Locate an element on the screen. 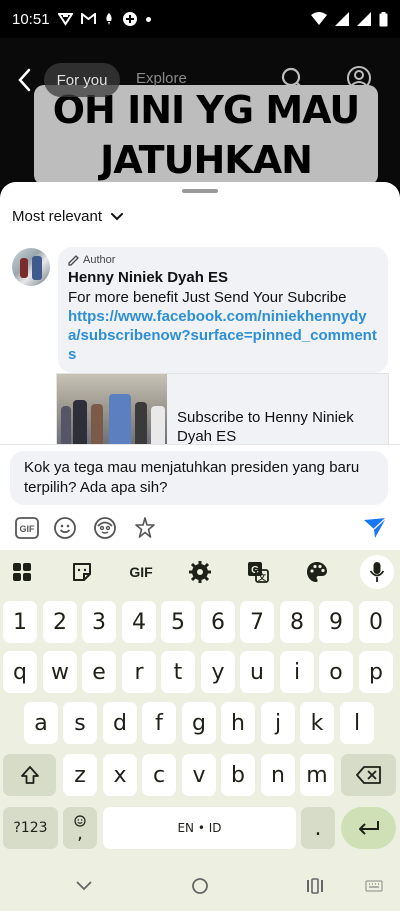 The height and width of the screenshot is (911, 400). key-r: r is located at coordinates (139, 672).